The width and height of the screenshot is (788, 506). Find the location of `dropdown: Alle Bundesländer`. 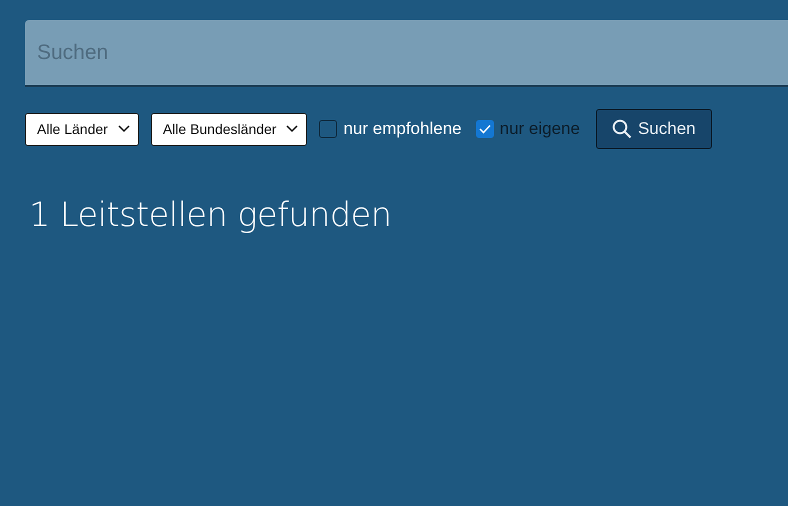

dropdown: Alle Bundesländer is located at coordinates (229, 129).